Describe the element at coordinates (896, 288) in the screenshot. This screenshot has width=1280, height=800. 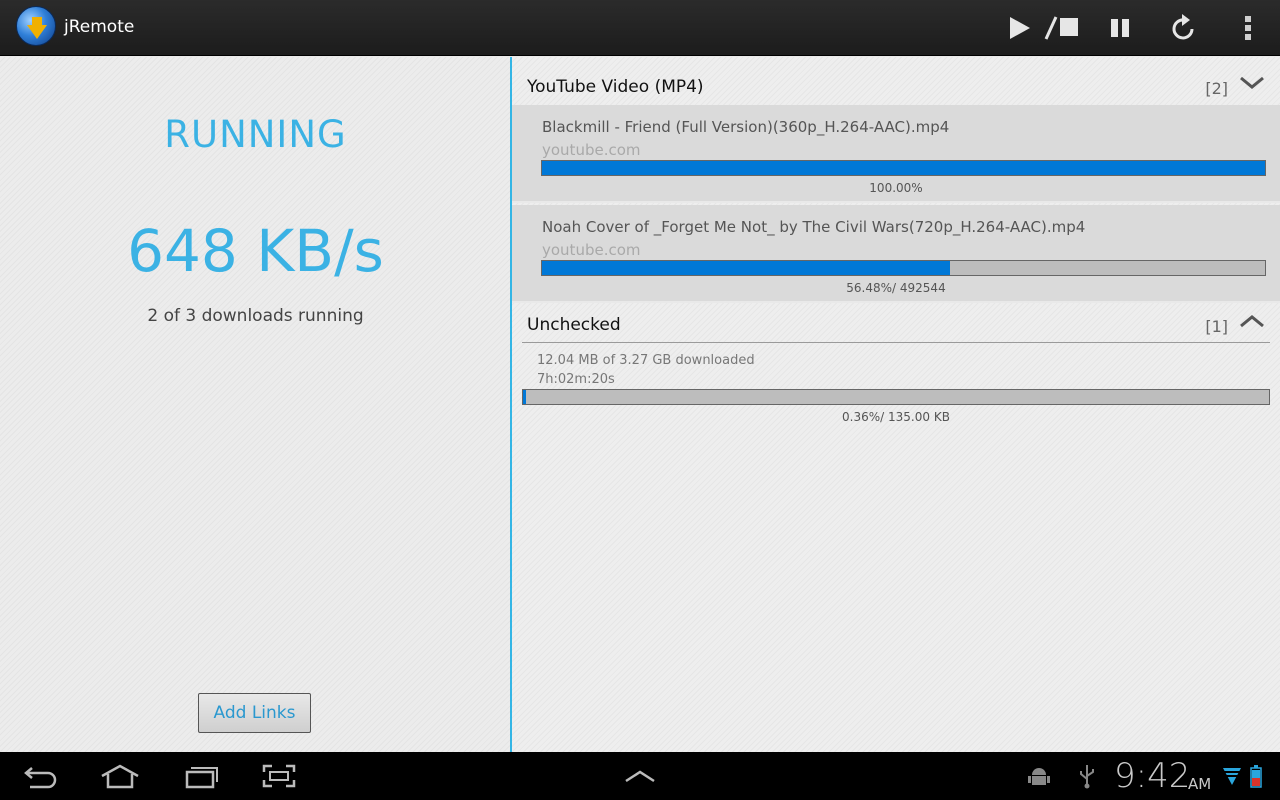
I see `download-progress-text: 56.48%/ 492544` at that location.